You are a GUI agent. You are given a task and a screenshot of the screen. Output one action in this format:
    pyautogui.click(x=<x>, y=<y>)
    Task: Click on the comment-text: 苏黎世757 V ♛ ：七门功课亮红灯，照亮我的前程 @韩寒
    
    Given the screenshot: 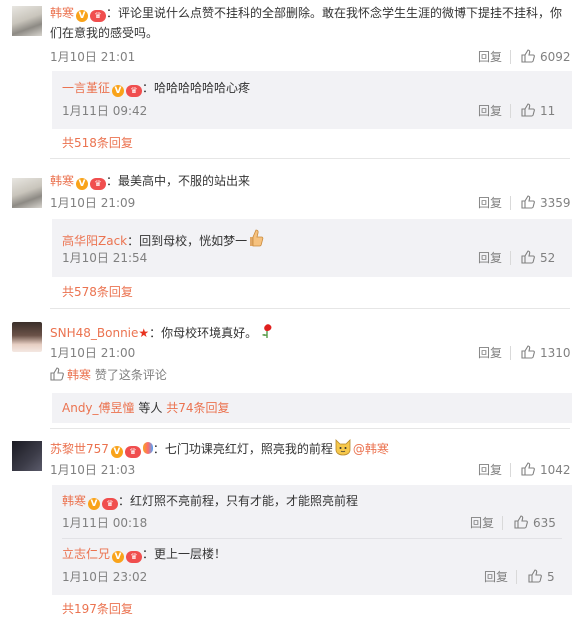 What is the action you would take?
    pyautogui.click(x=219, y=449)
    